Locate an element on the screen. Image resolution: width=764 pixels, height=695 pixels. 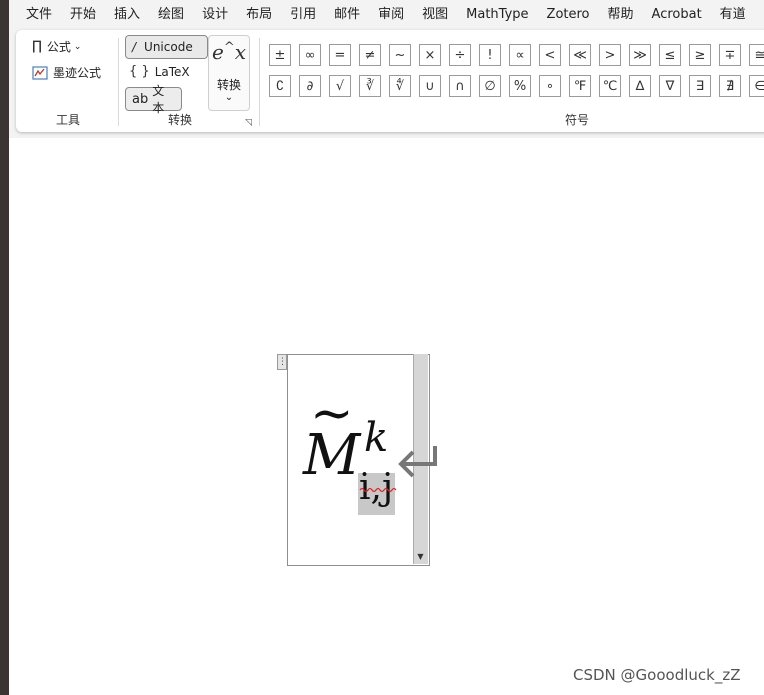
menu-layout: 布局 is located at coordinates (259, 15).